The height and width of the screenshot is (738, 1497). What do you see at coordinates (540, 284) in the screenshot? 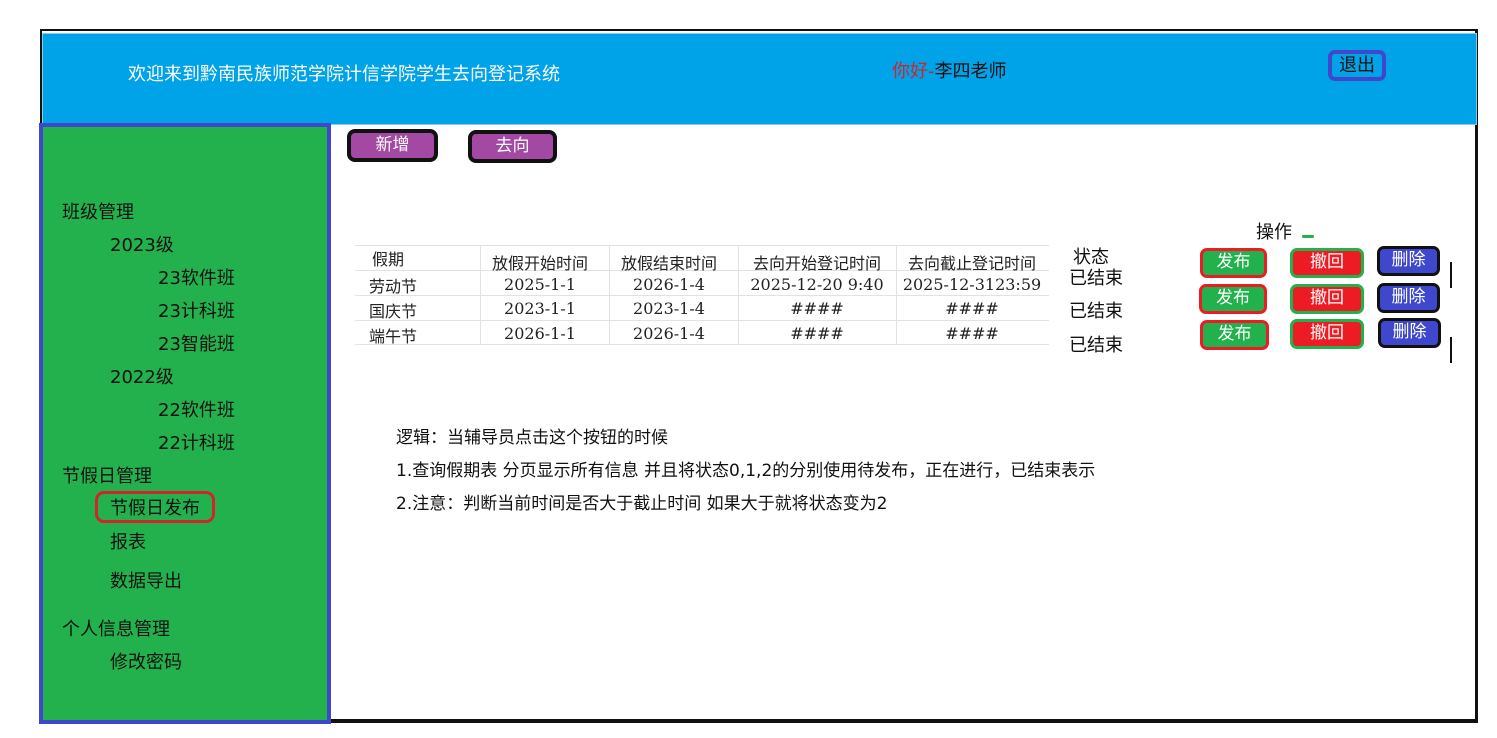
I see `table-cell-start: 2025-1-1` at bounding box center [540, 284].